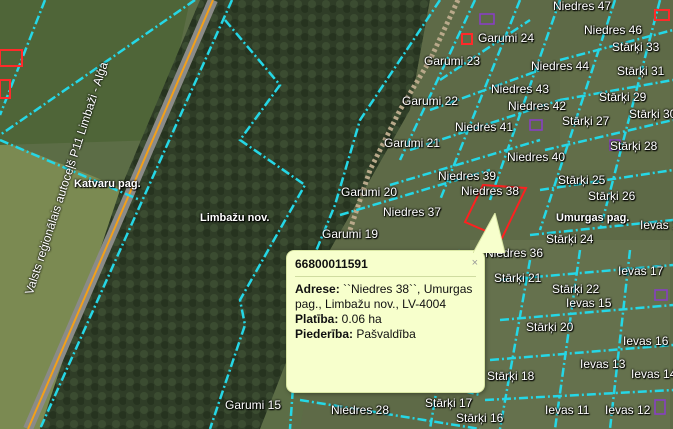  I want to click on label-niedres-28: Niedres 28, so click(360, 410).